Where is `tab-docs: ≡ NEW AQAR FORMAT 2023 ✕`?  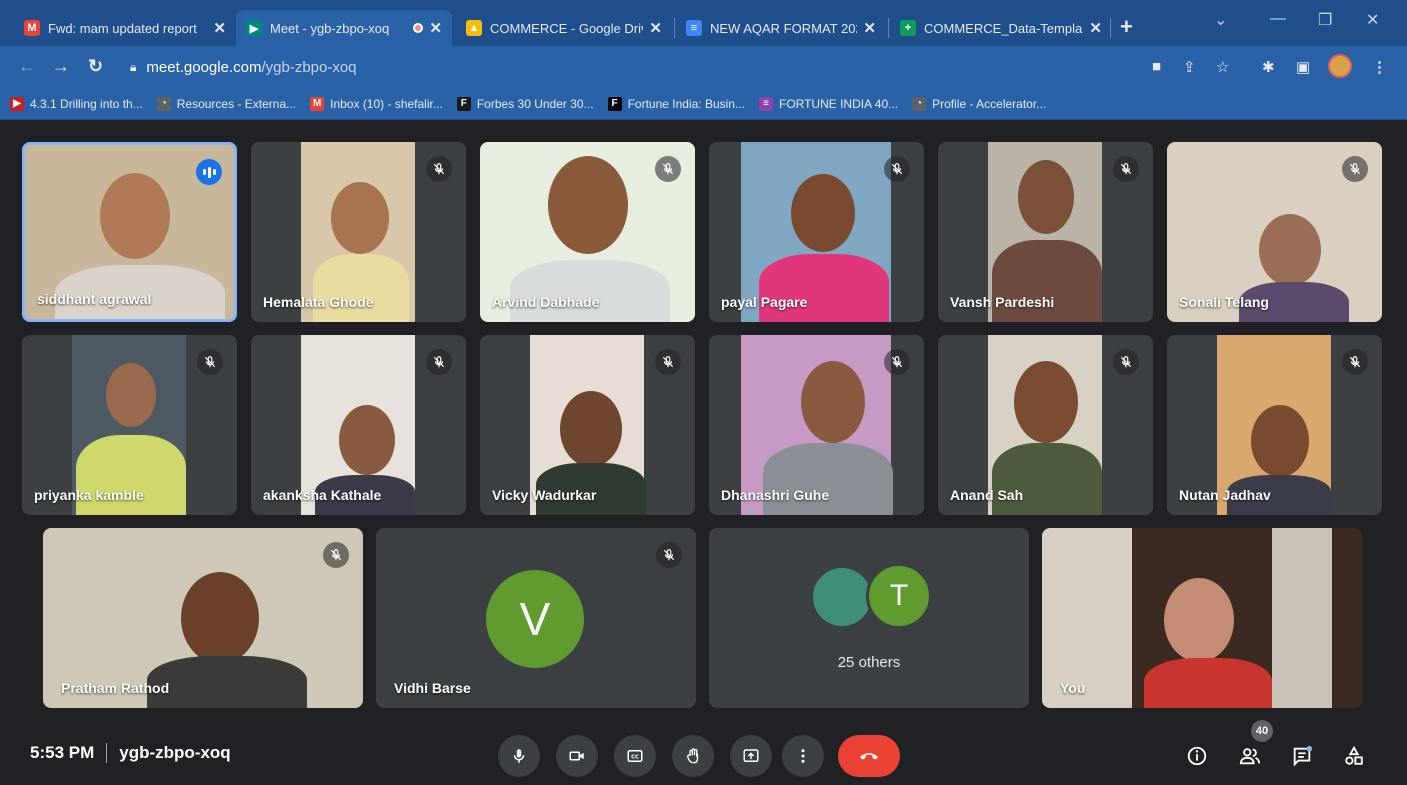
tab-docs: ≡ NEW AQAR FORMAT 2023 ✕ is located at coordinates (781, 28).